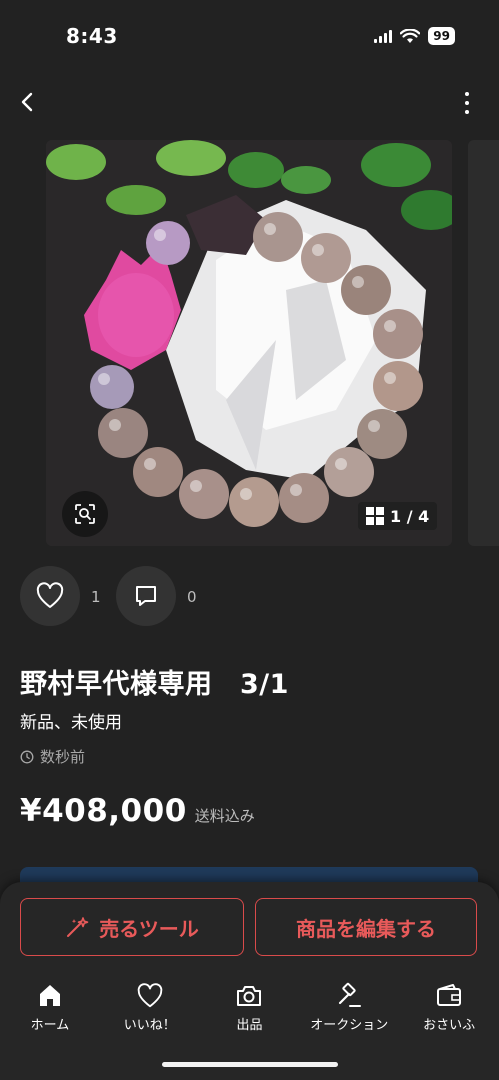 The height and width of the screenshot is (1080, 499). I want to click on tab-auction: オークション, so click(349, 1011).